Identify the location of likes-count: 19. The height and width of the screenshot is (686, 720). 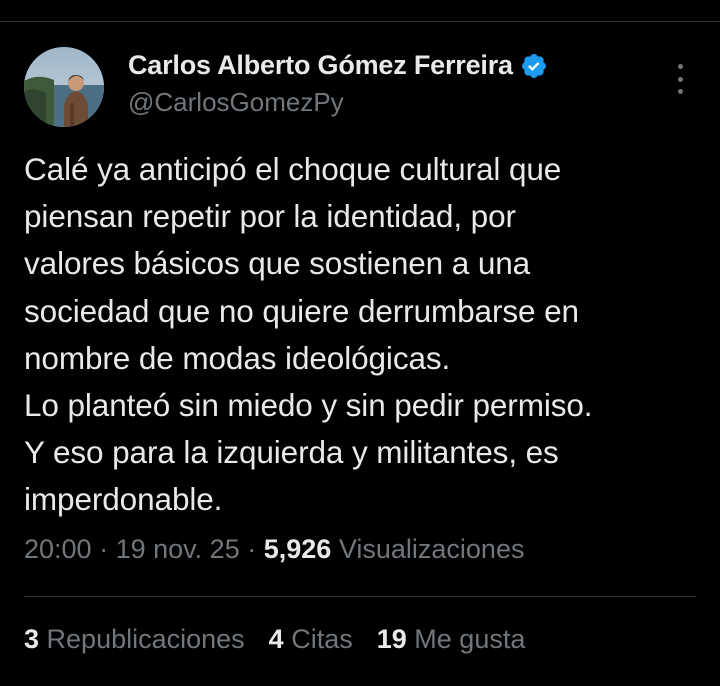
(391, 639).